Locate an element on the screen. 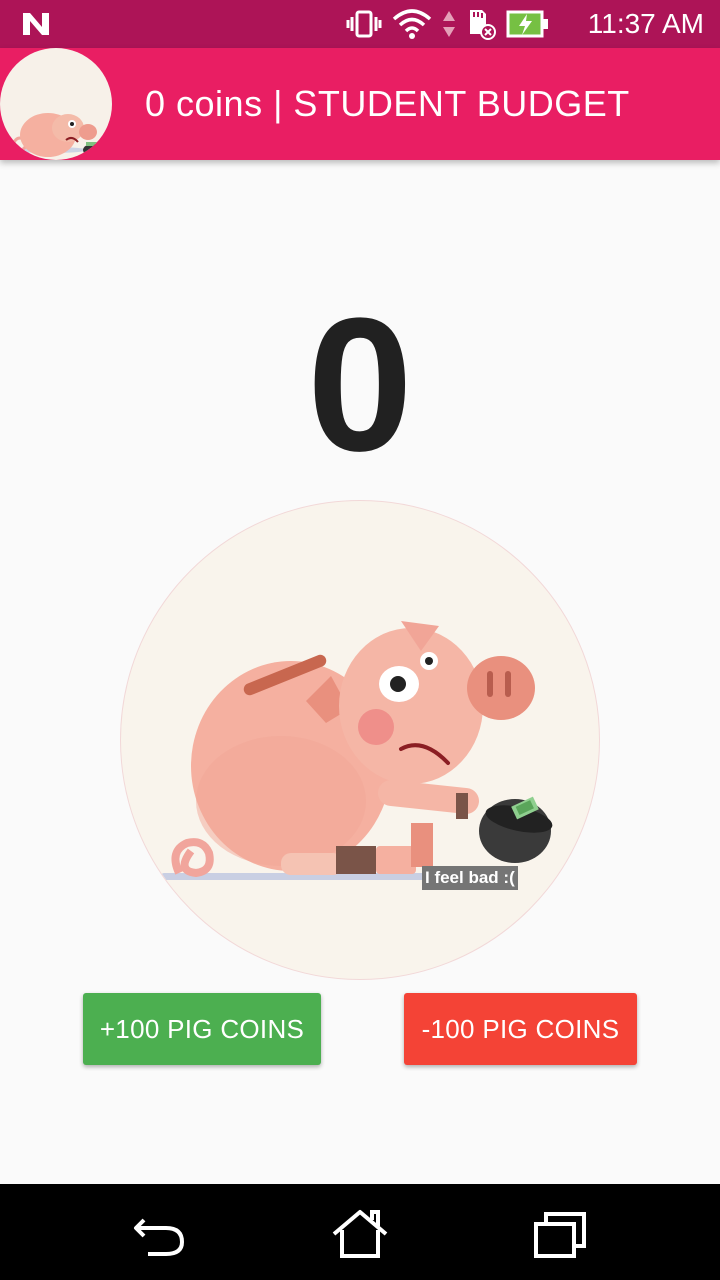 This screenshot has width=720, height=1280. vibrate-icon is located at coordinates (364, 24).